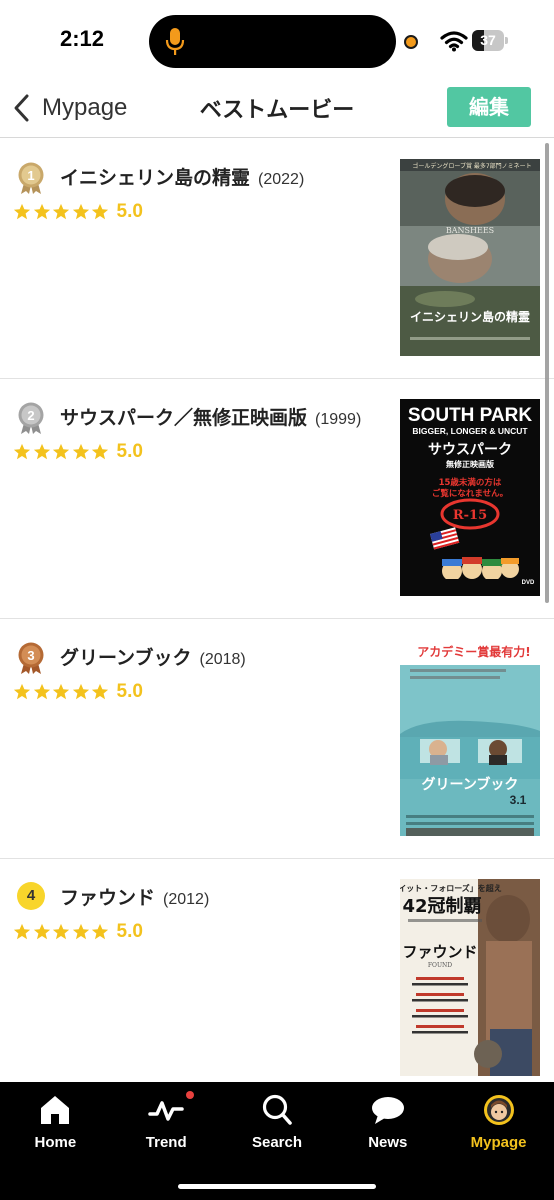  I want to click on search-icon, so click(277, 1109).